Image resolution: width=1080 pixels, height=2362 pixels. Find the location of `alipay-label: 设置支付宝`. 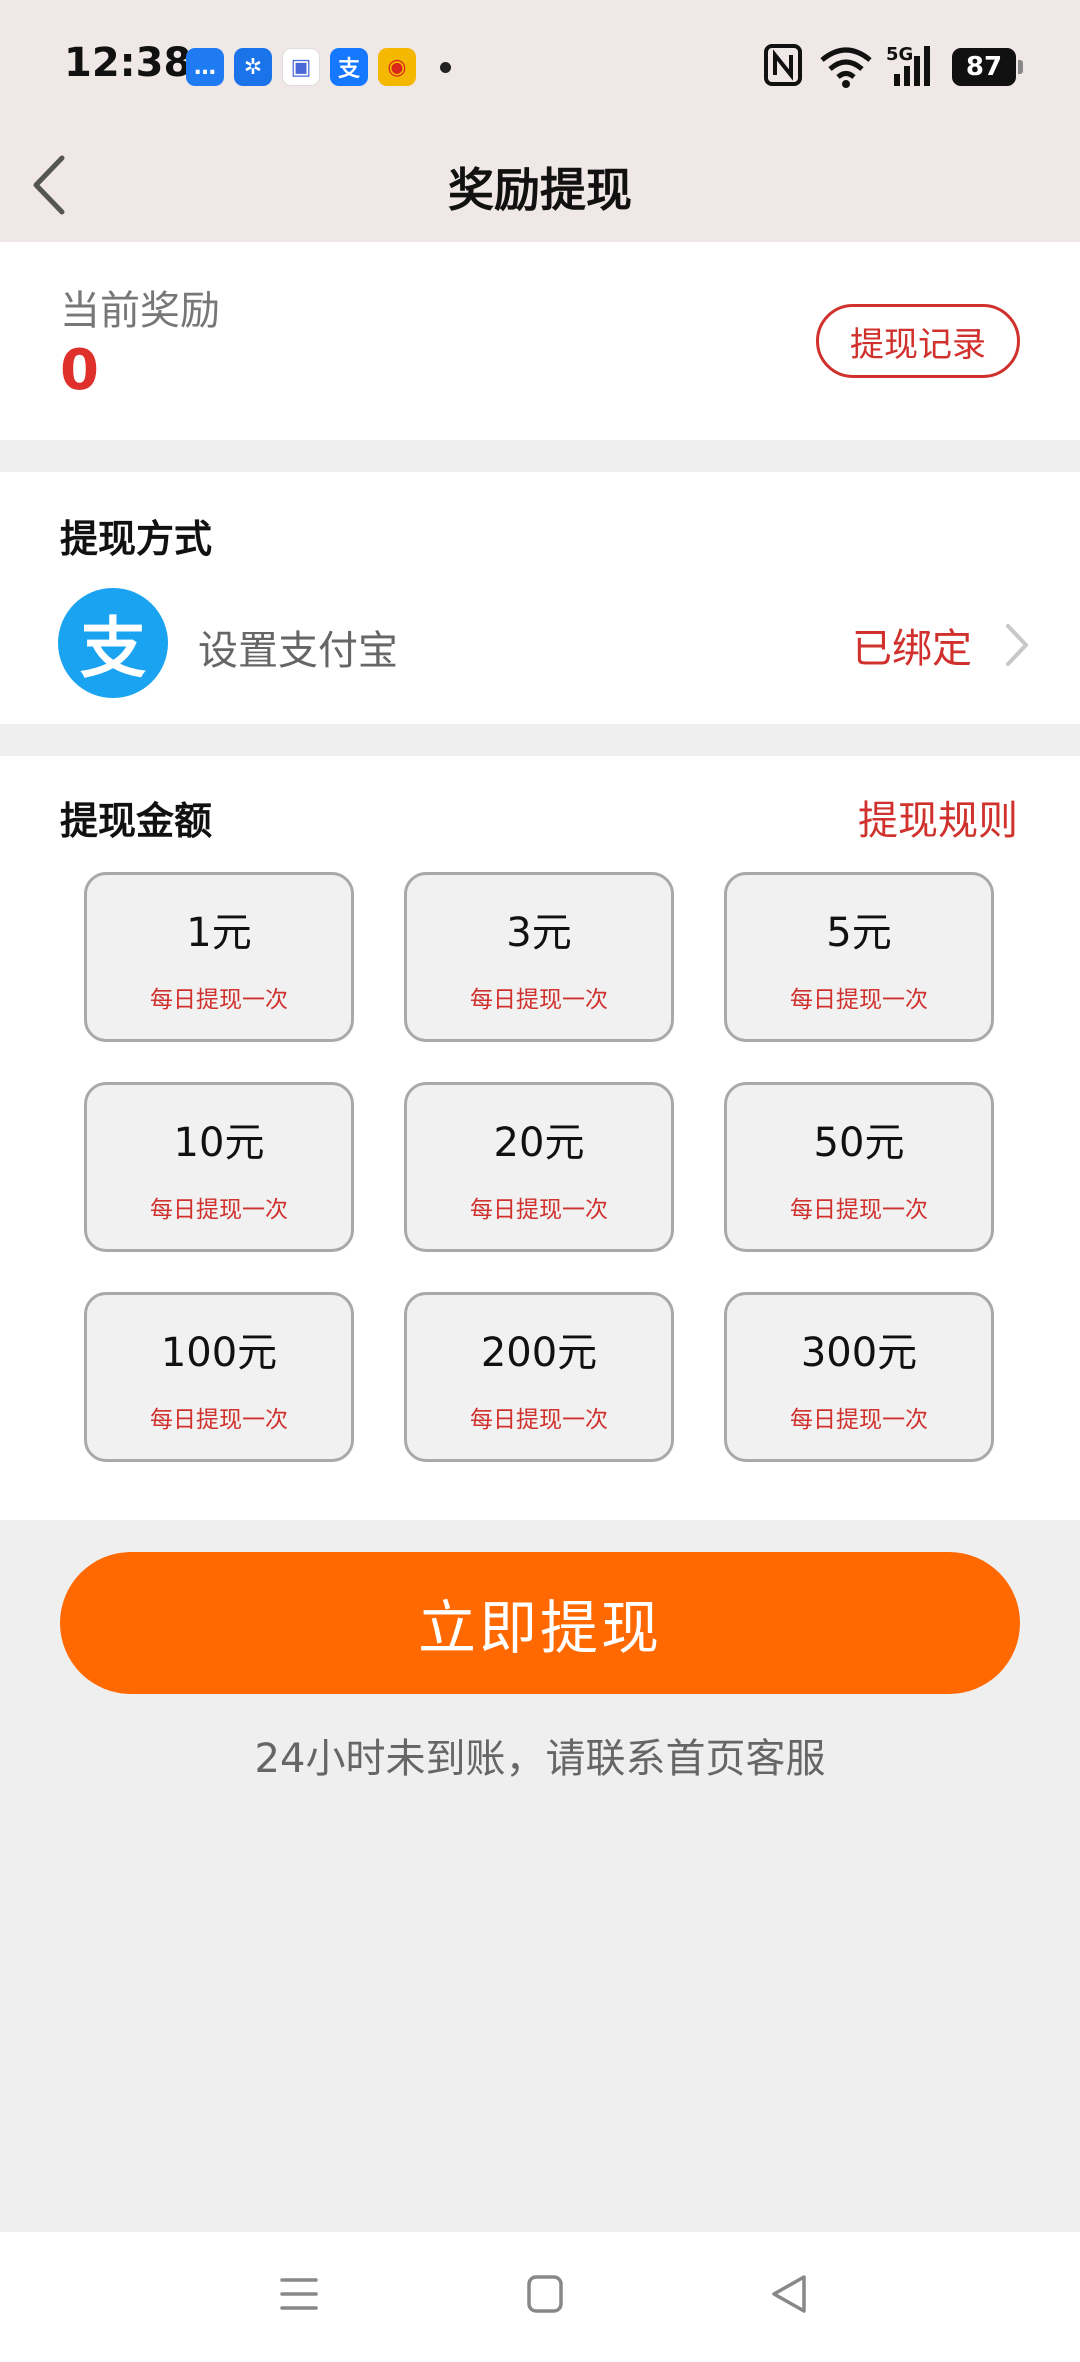

alipay-label: 设置支付宝 is located at coordinates (298, 651).